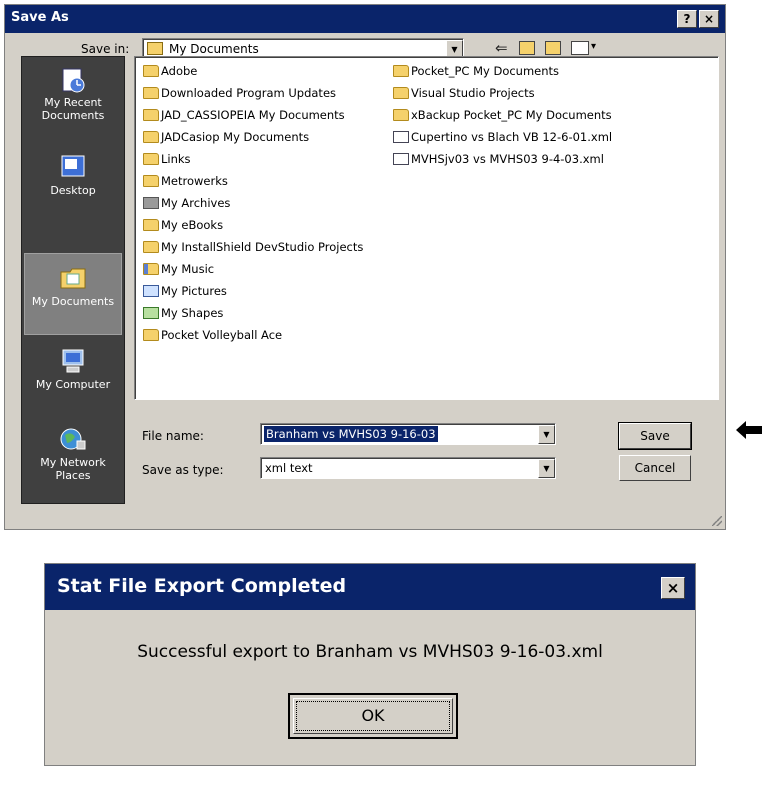 Image resolution: width=766 pixels, height=785 pixels. I want to click on list-item: My Music, so click(253, 269).